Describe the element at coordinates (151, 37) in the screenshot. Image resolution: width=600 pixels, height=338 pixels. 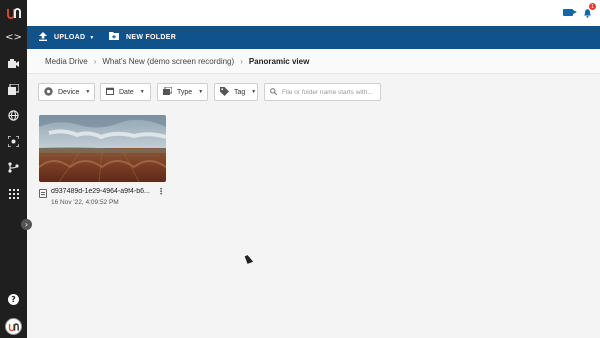
I see `new-folder-label: NEW FOLDER` at that location.